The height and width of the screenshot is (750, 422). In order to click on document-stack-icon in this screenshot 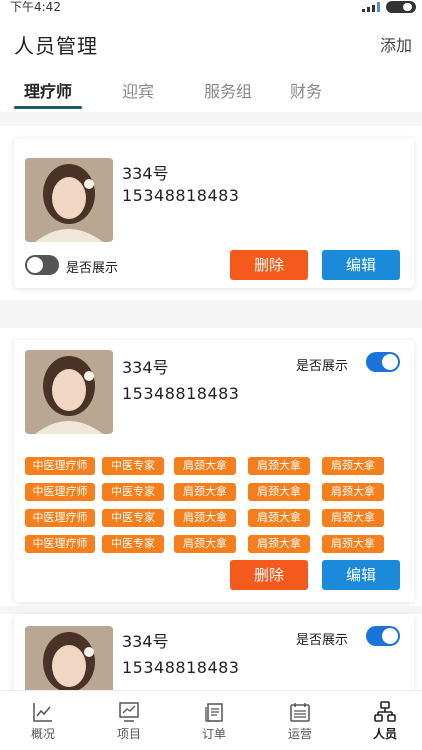, I will do `click(214, 712)`.